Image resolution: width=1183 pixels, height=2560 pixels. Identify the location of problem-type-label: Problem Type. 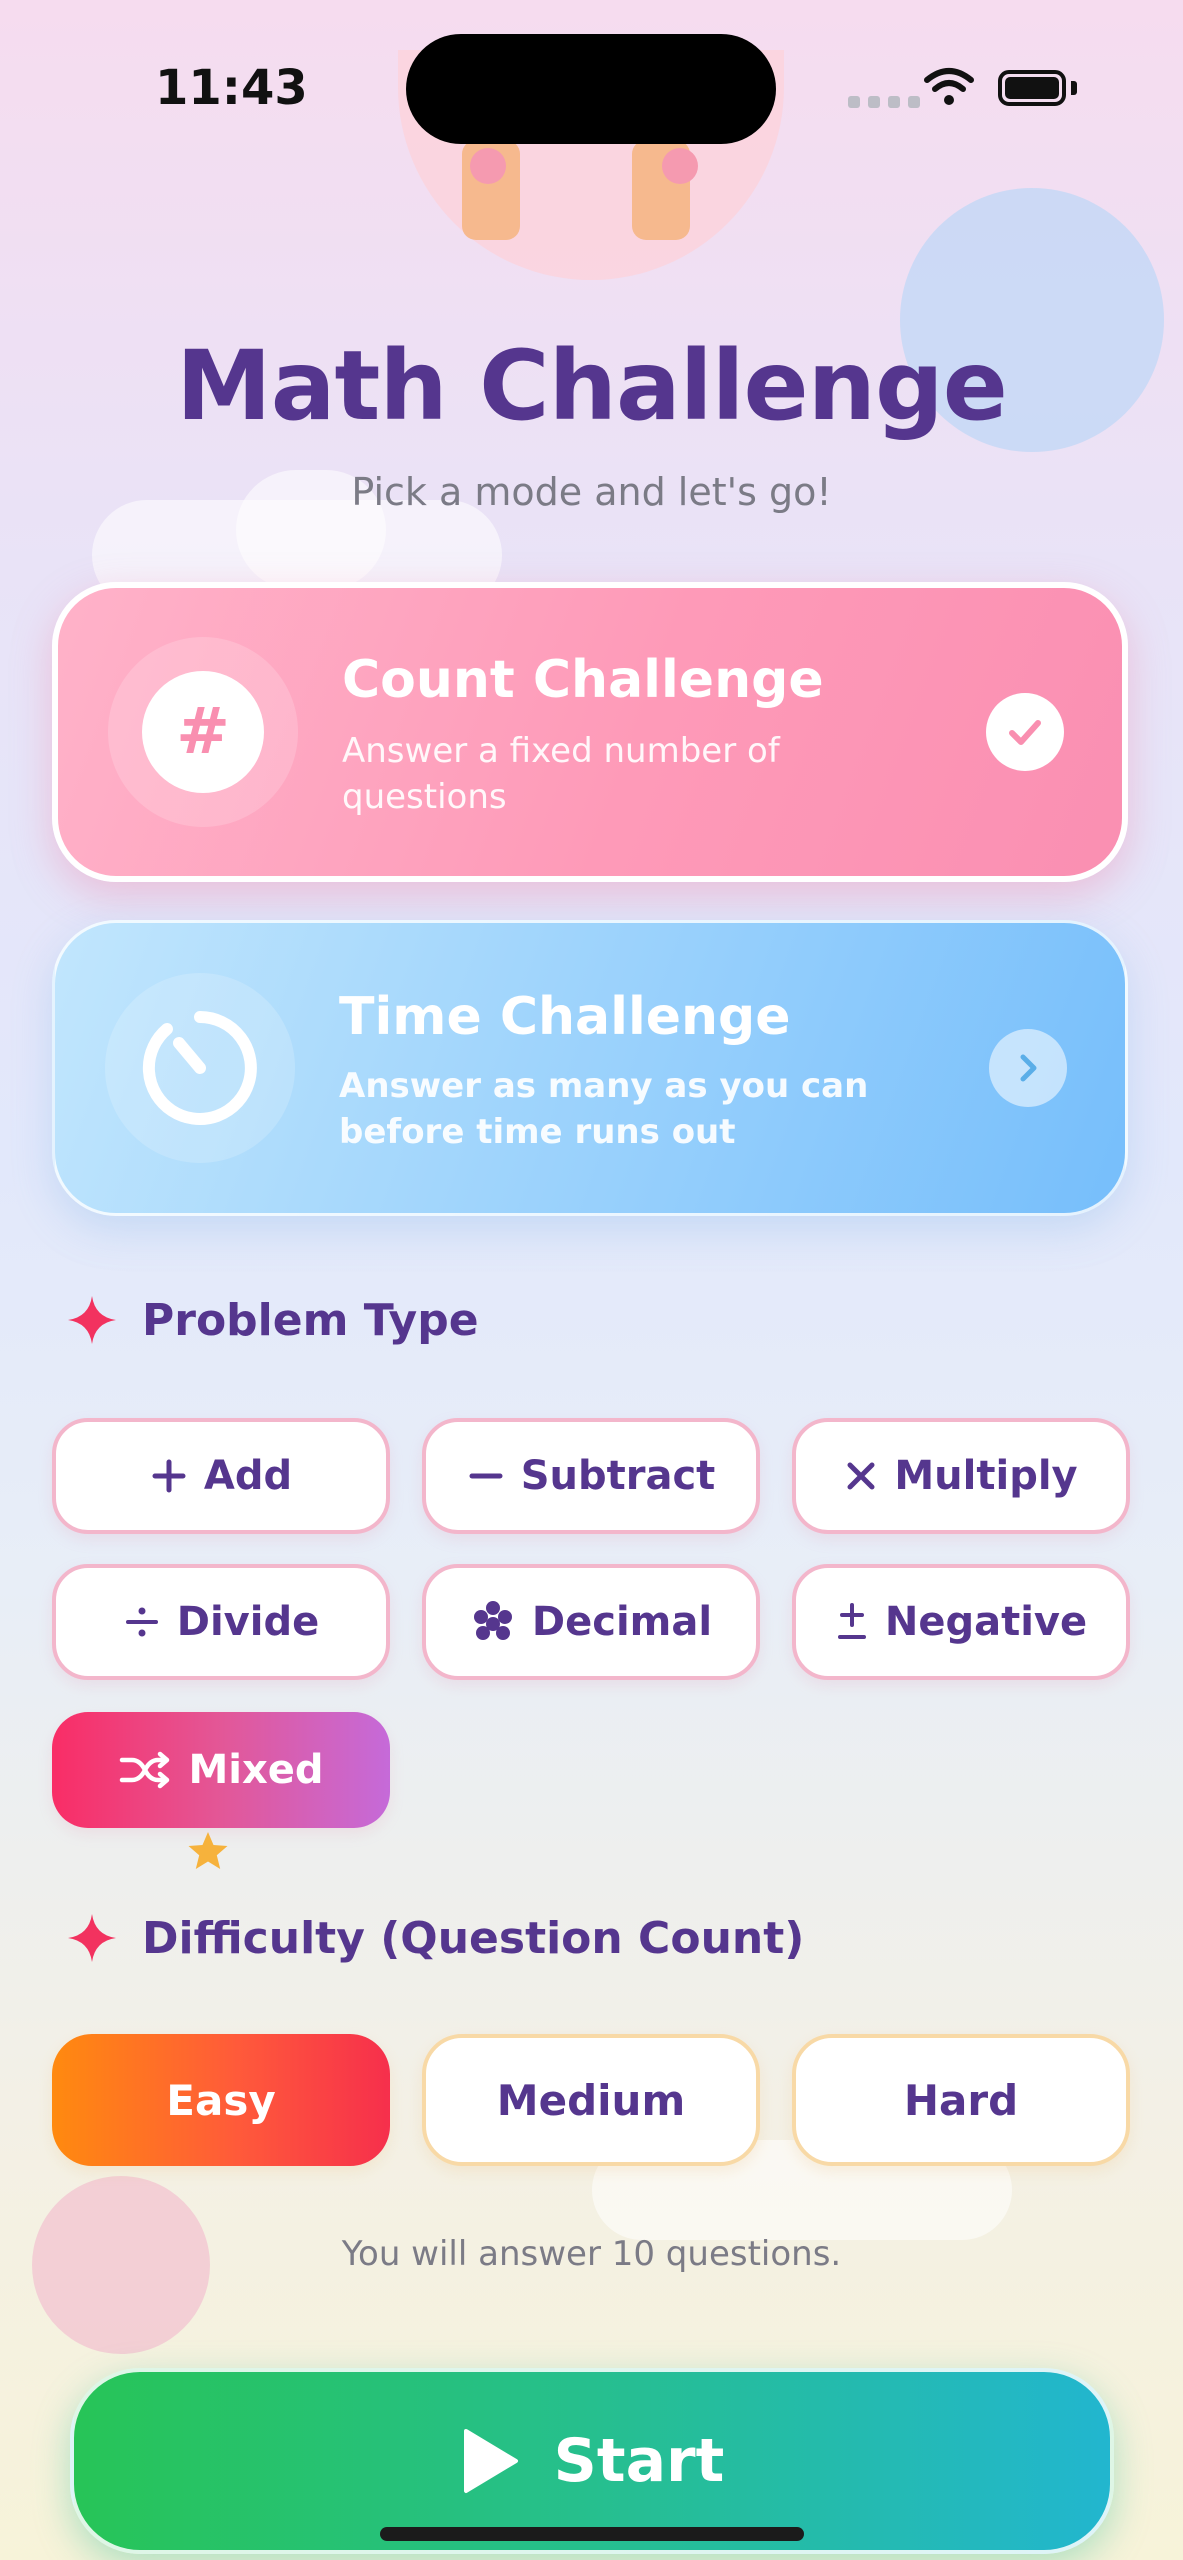
(310, 1320).